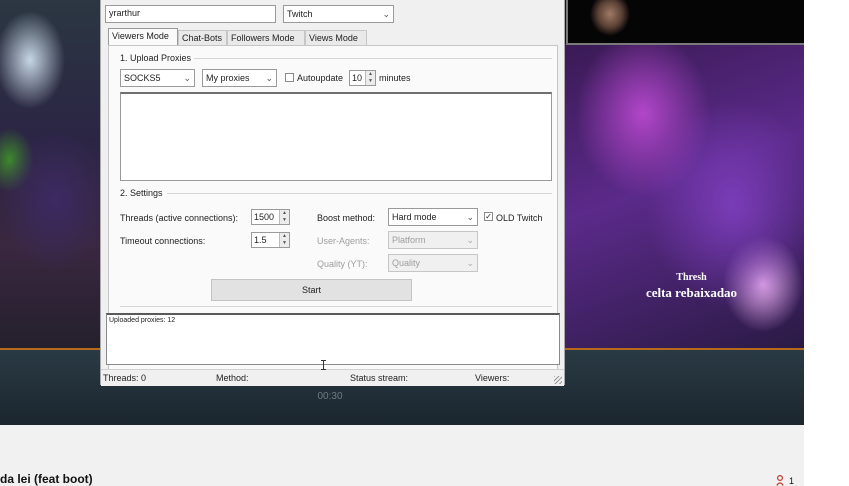 This screenshot has height=486, width=849. Describe the element at coordinates (338, 14) in the screenshot. I see `platform-select: Twitch ⌄` at that location.